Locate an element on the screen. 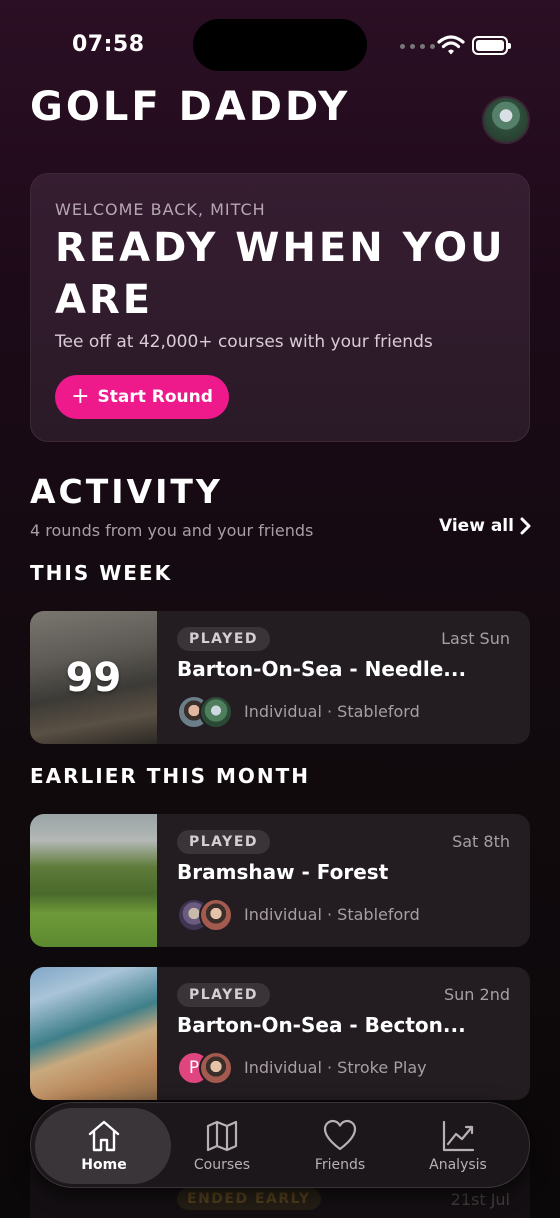 The image size is (560, 1218). heart-icon is located at coordinates (340, 1135).